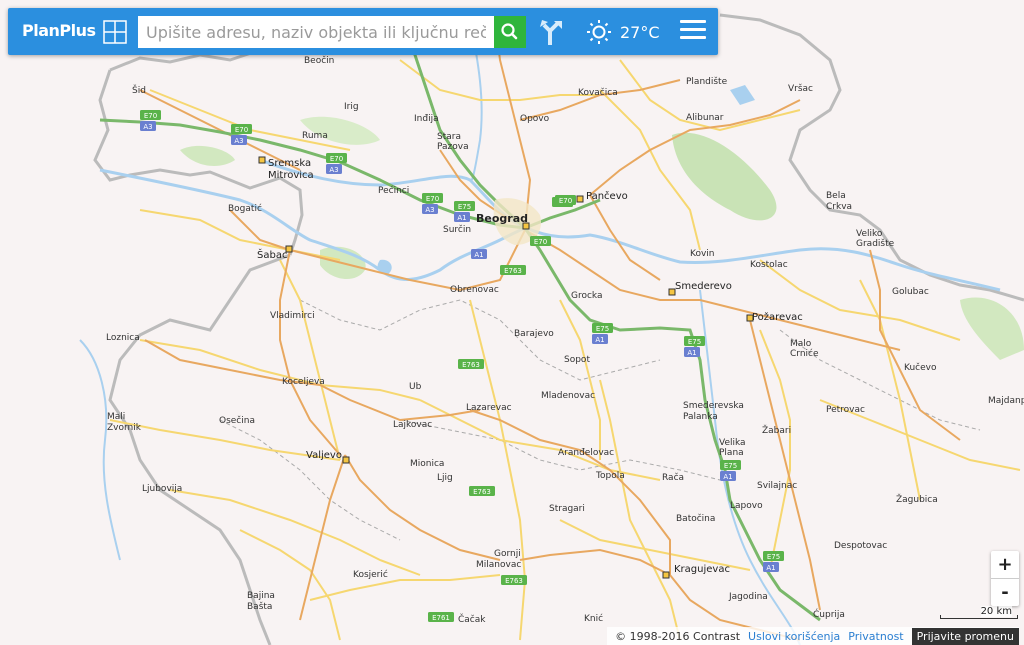  I want to click on city-label: Žagubica, so click(917, 499).